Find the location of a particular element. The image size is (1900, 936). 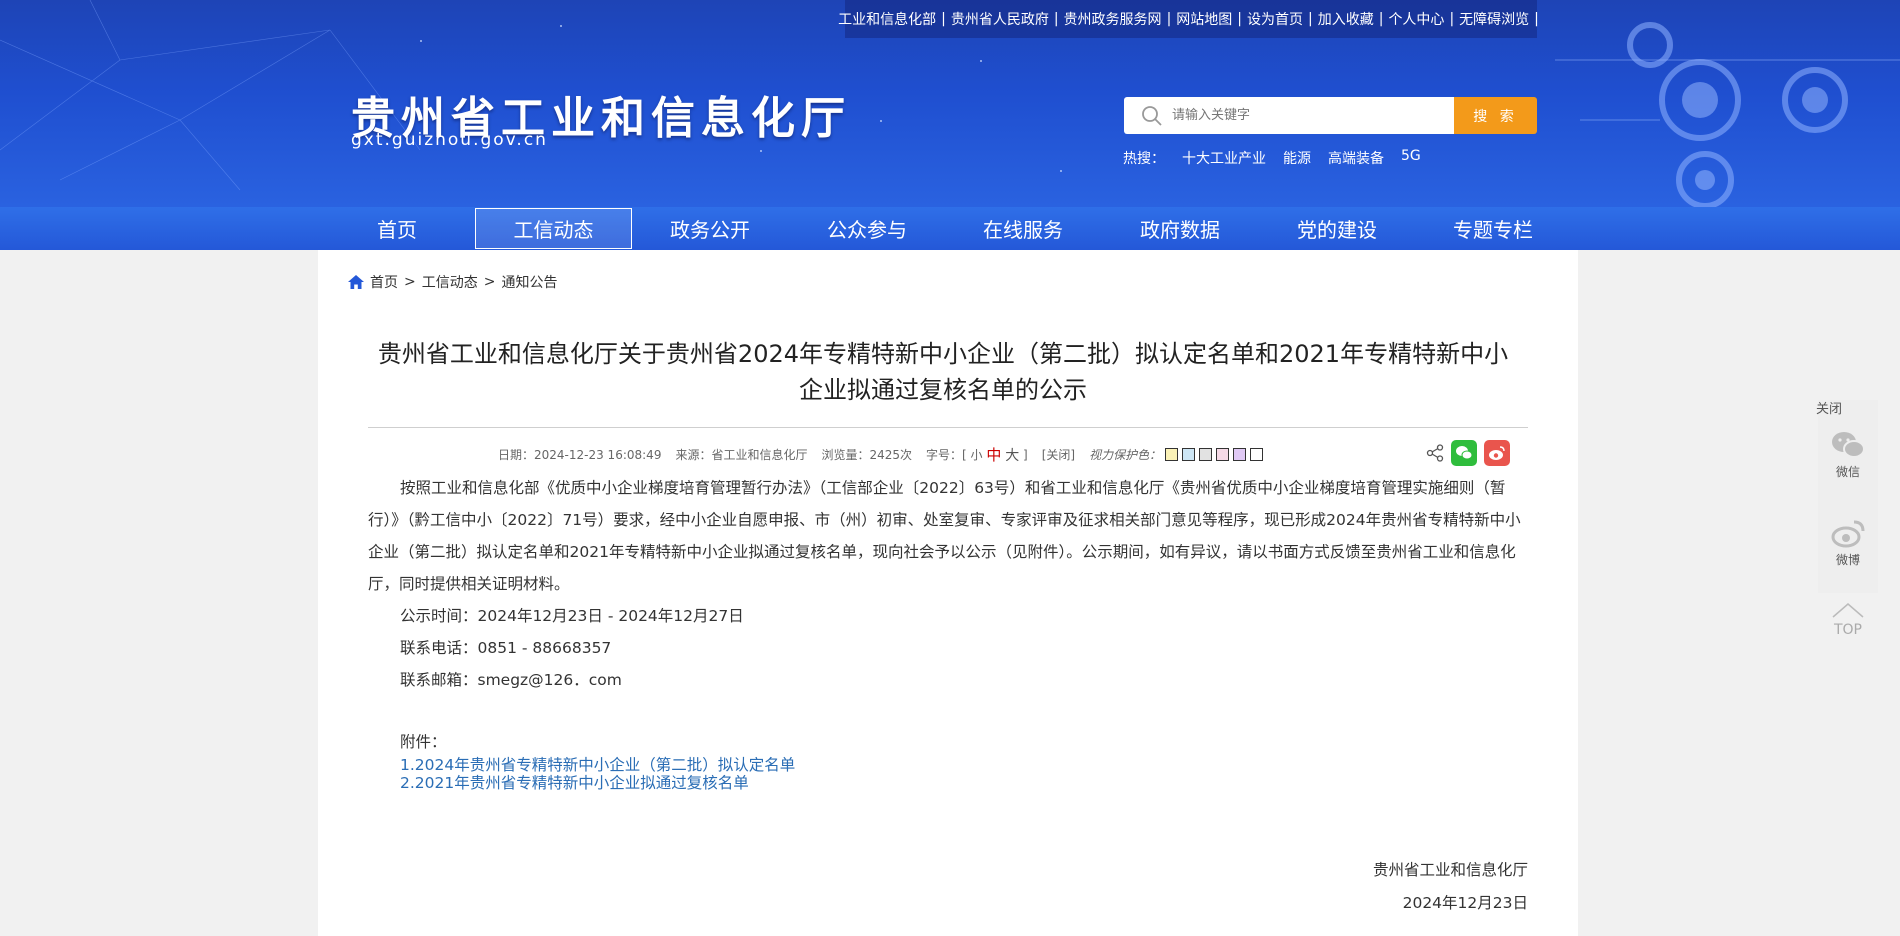

nav-item-online-service: 在线服务 is located at coordinates (1023, 228).